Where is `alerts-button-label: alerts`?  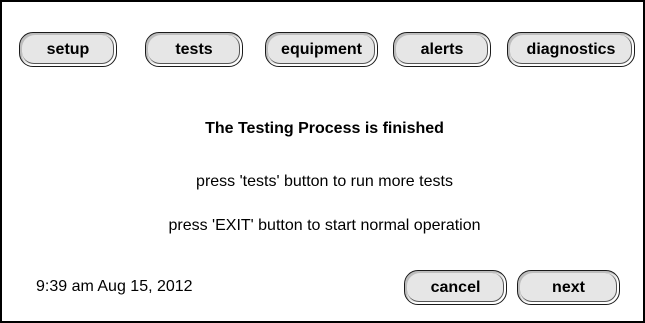 alerts-button-label: alerts is located at coordinates (442, 49).